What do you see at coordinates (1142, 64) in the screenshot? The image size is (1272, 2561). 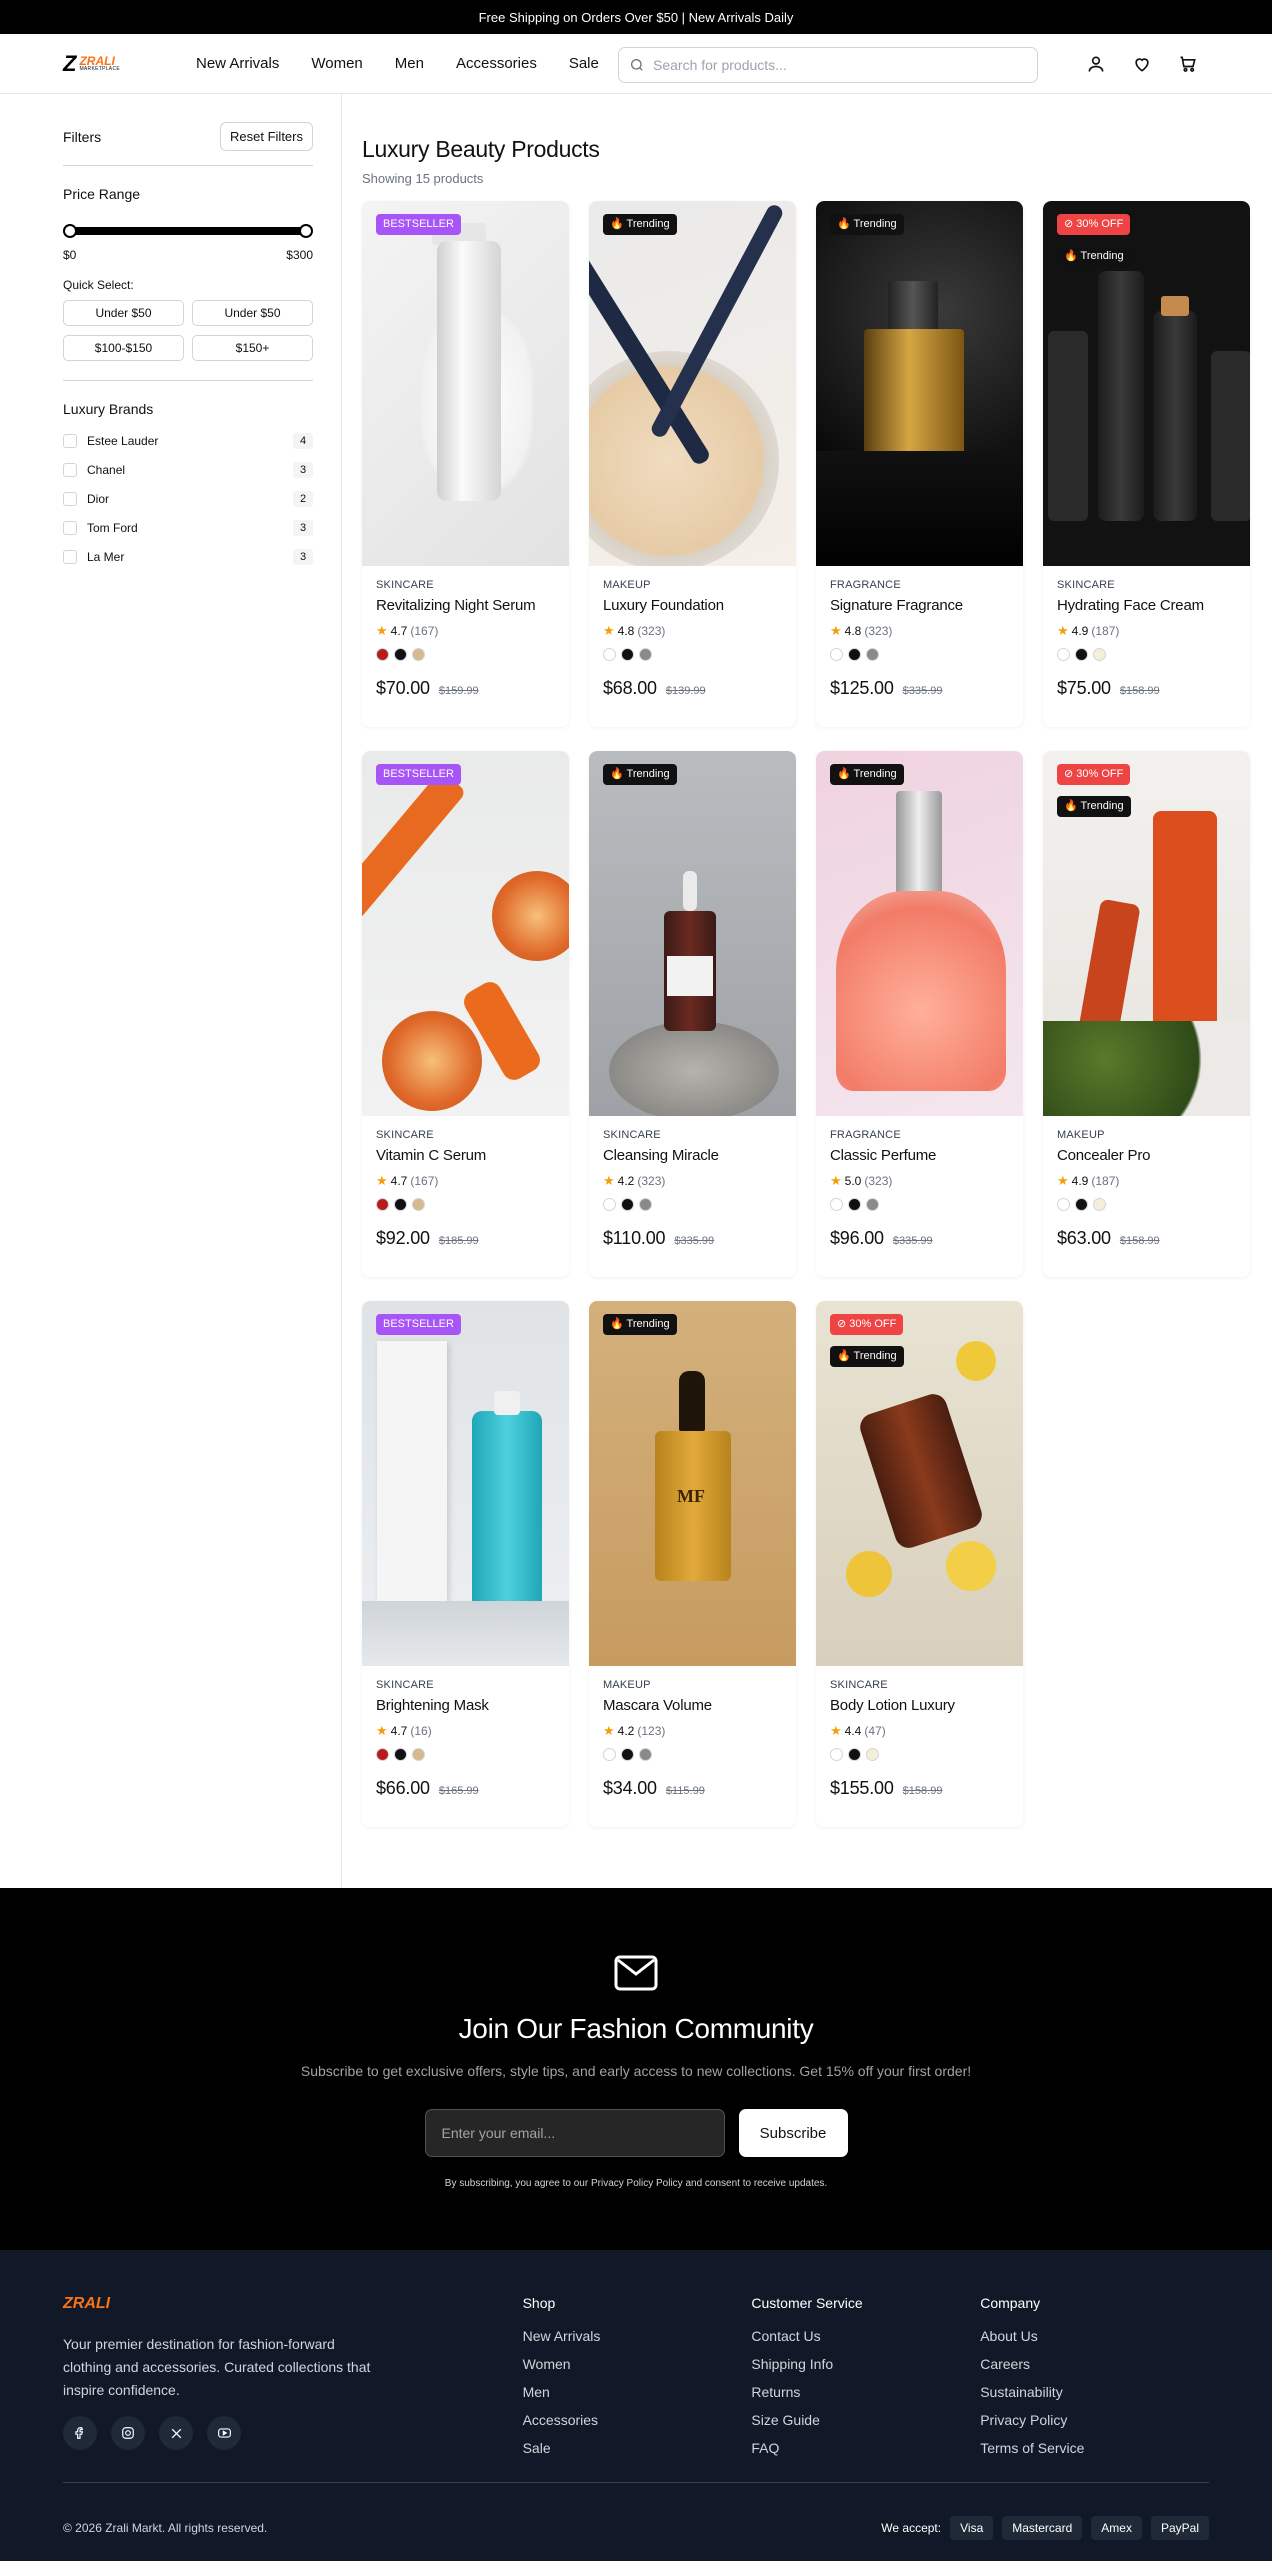 I see `heart-icon` at bounding box center [1142, 64].